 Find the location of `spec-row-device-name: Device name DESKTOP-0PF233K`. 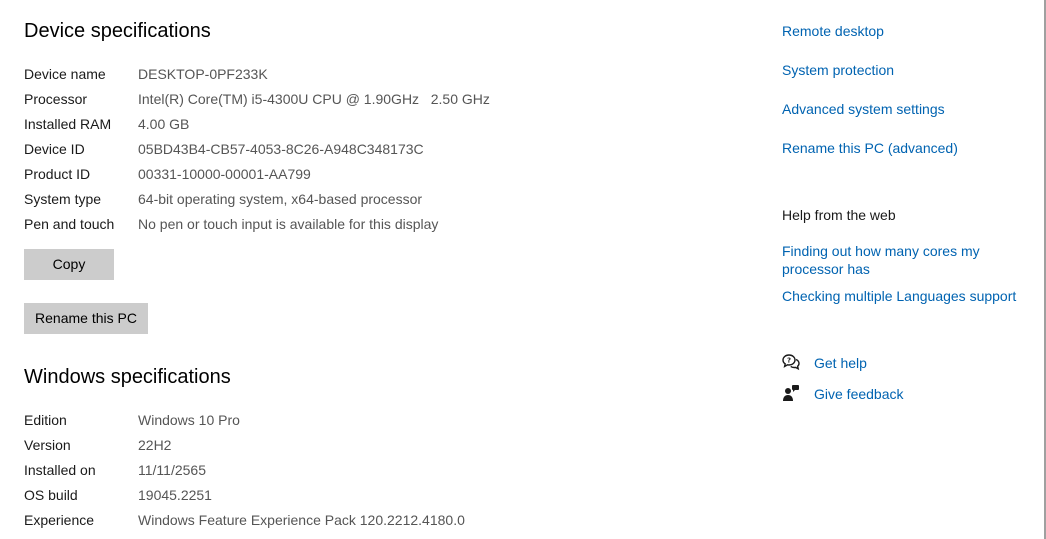

spec-row-device-name: Device name DESKTOP-0PF233K is located at coordinates (374, 74).